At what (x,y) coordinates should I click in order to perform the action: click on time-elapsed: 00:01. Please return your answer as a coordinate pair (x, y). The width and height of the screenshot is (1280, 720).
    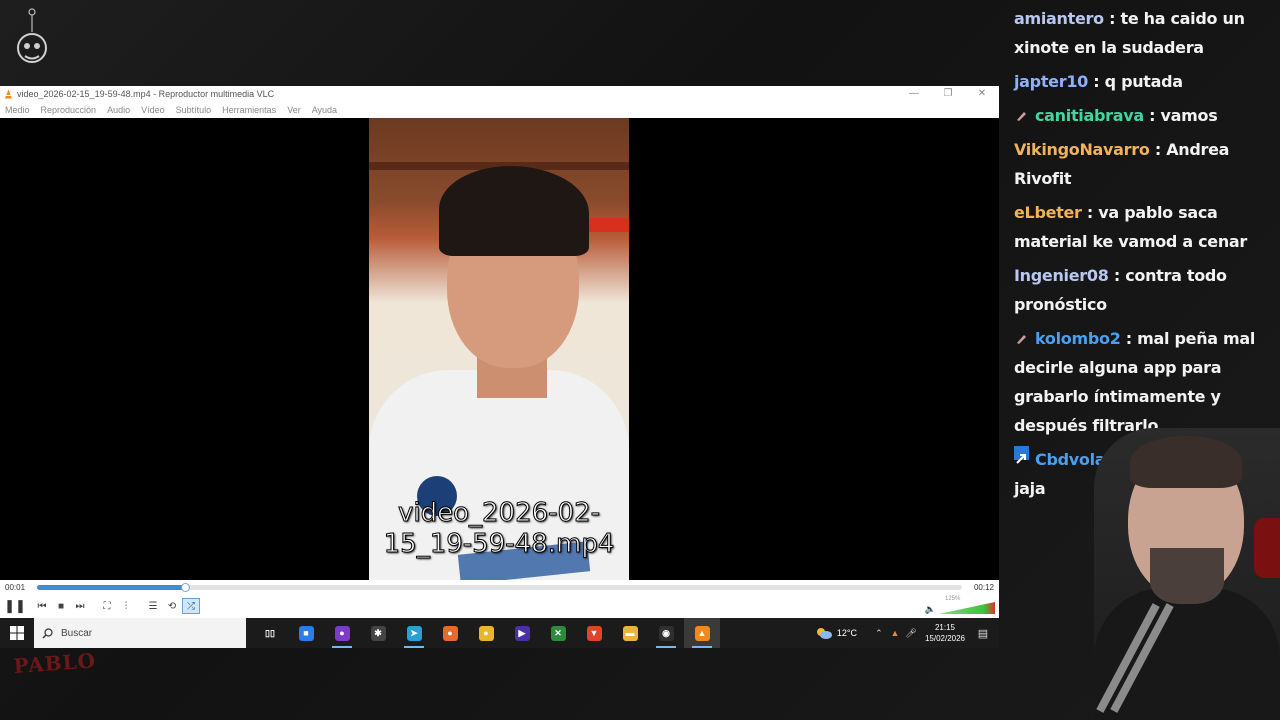
    Looking at the image, I should click on (15, 587).